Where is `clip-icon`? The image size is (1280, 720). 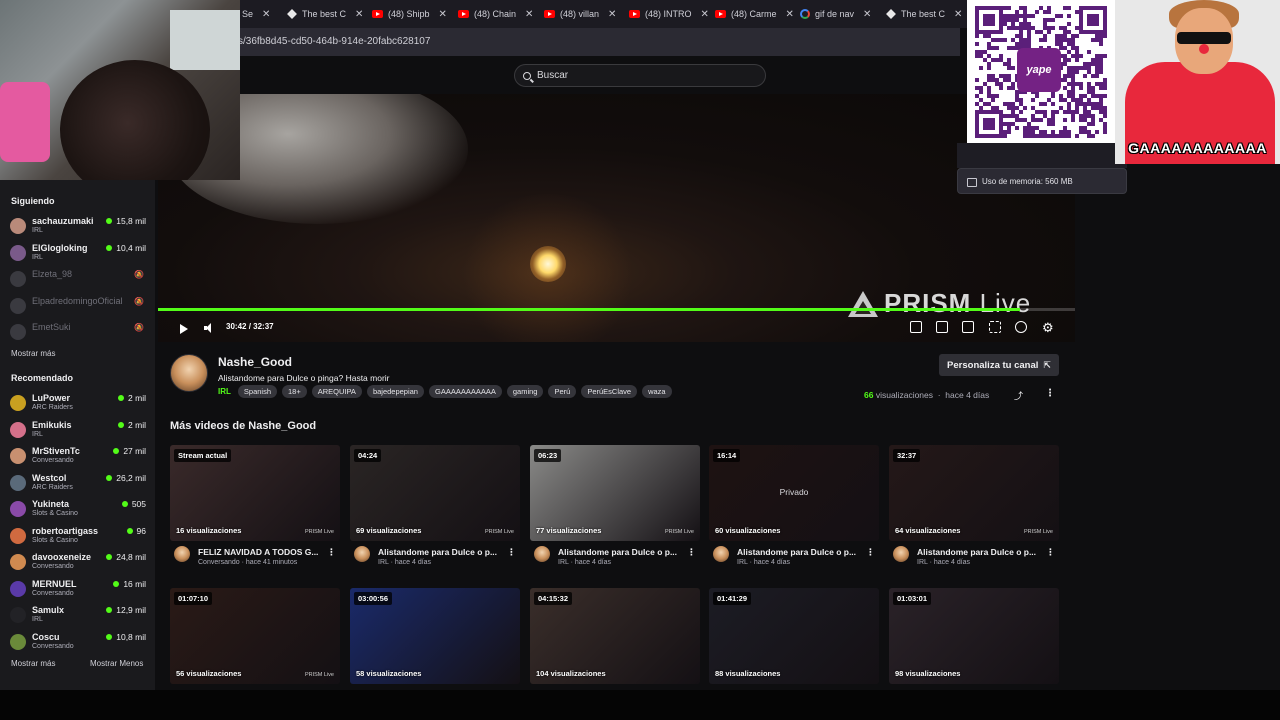
clip-icon is located at coordinates (942, 327).